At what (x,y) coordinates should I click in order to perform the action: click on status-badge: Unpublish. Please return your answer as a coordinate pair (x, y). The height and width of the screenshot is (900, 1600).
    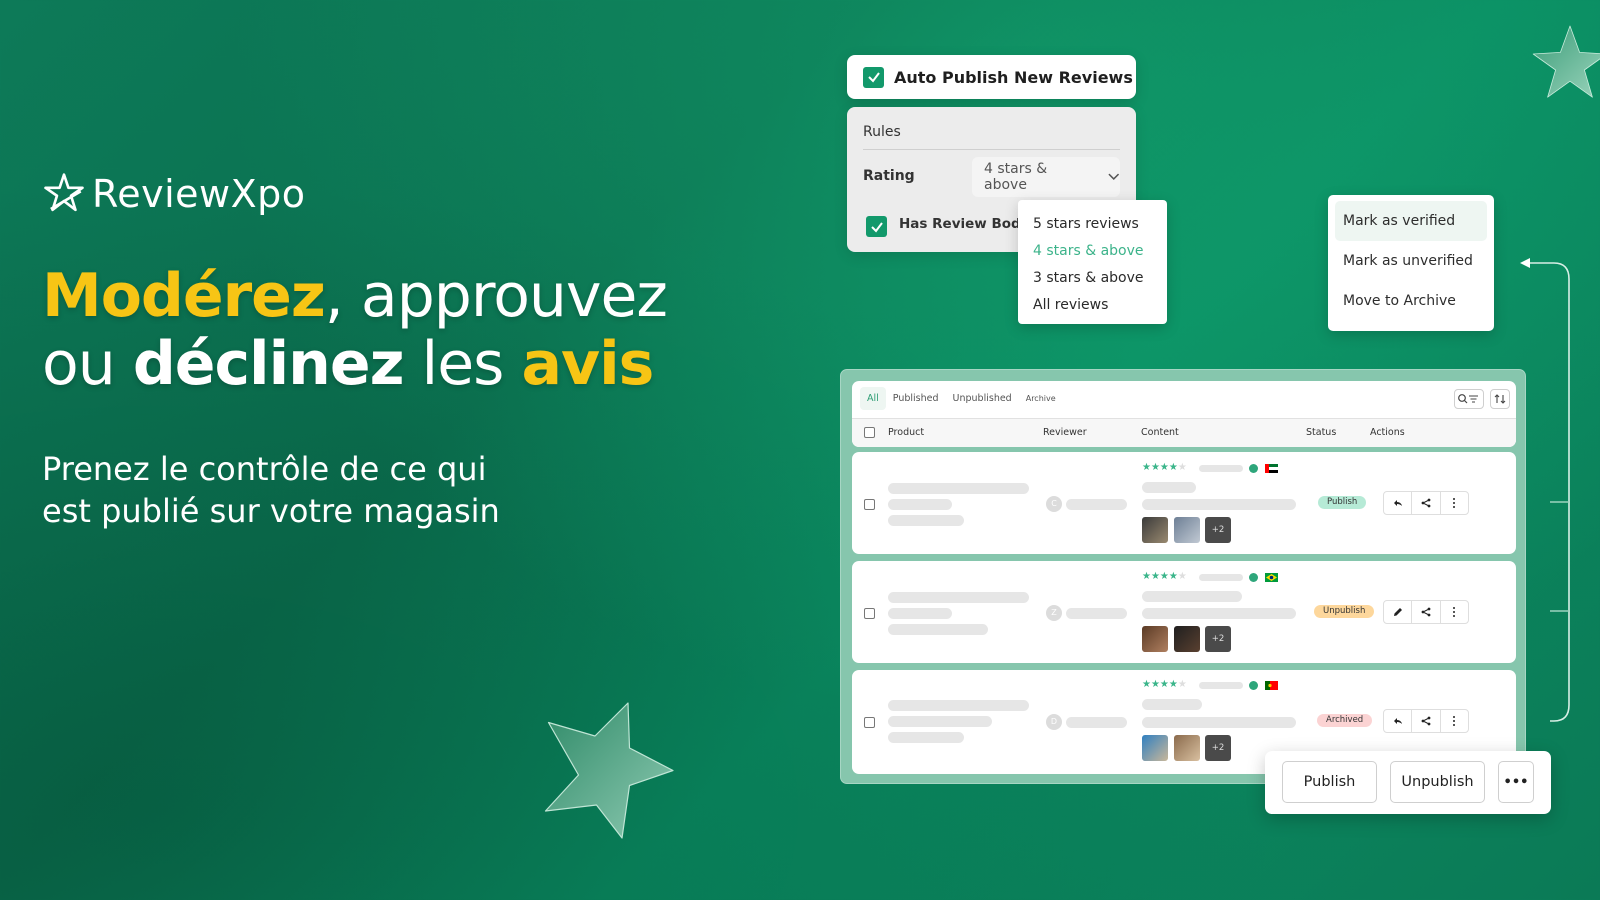
    Looking at the image, I should click on (1344, 611).